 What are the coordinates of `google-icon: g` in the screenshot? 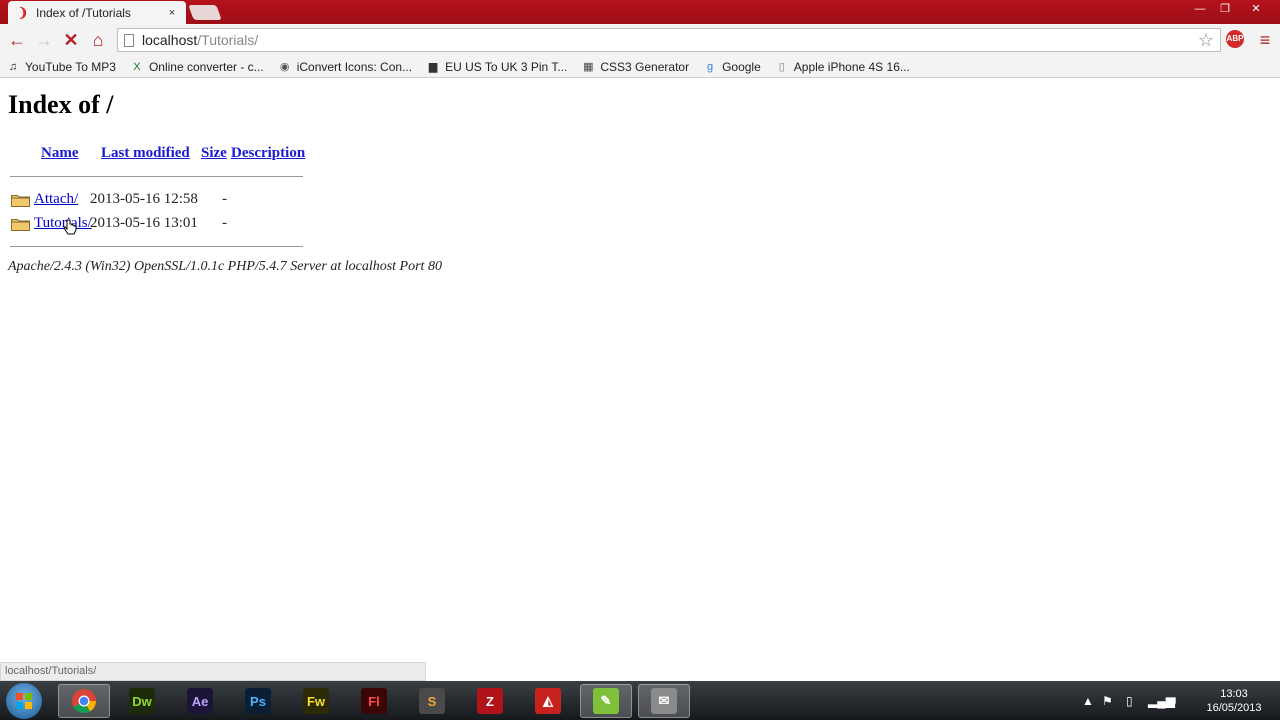 It's located at (710, 66).